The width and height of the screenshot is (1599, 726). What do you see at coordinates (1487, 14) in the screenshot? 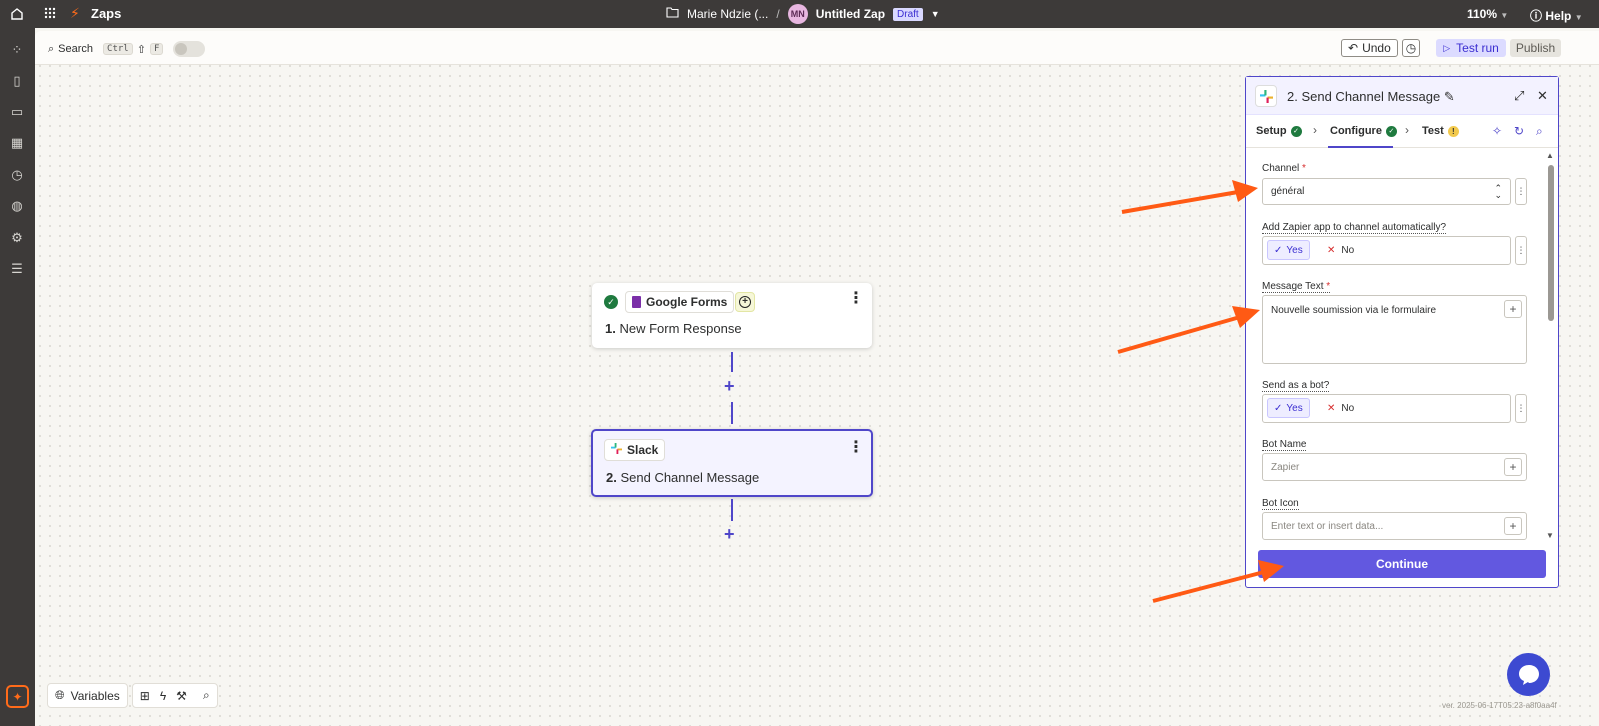
I see `zoom-level: 110% ▼` at bounding box center [1487, 14].